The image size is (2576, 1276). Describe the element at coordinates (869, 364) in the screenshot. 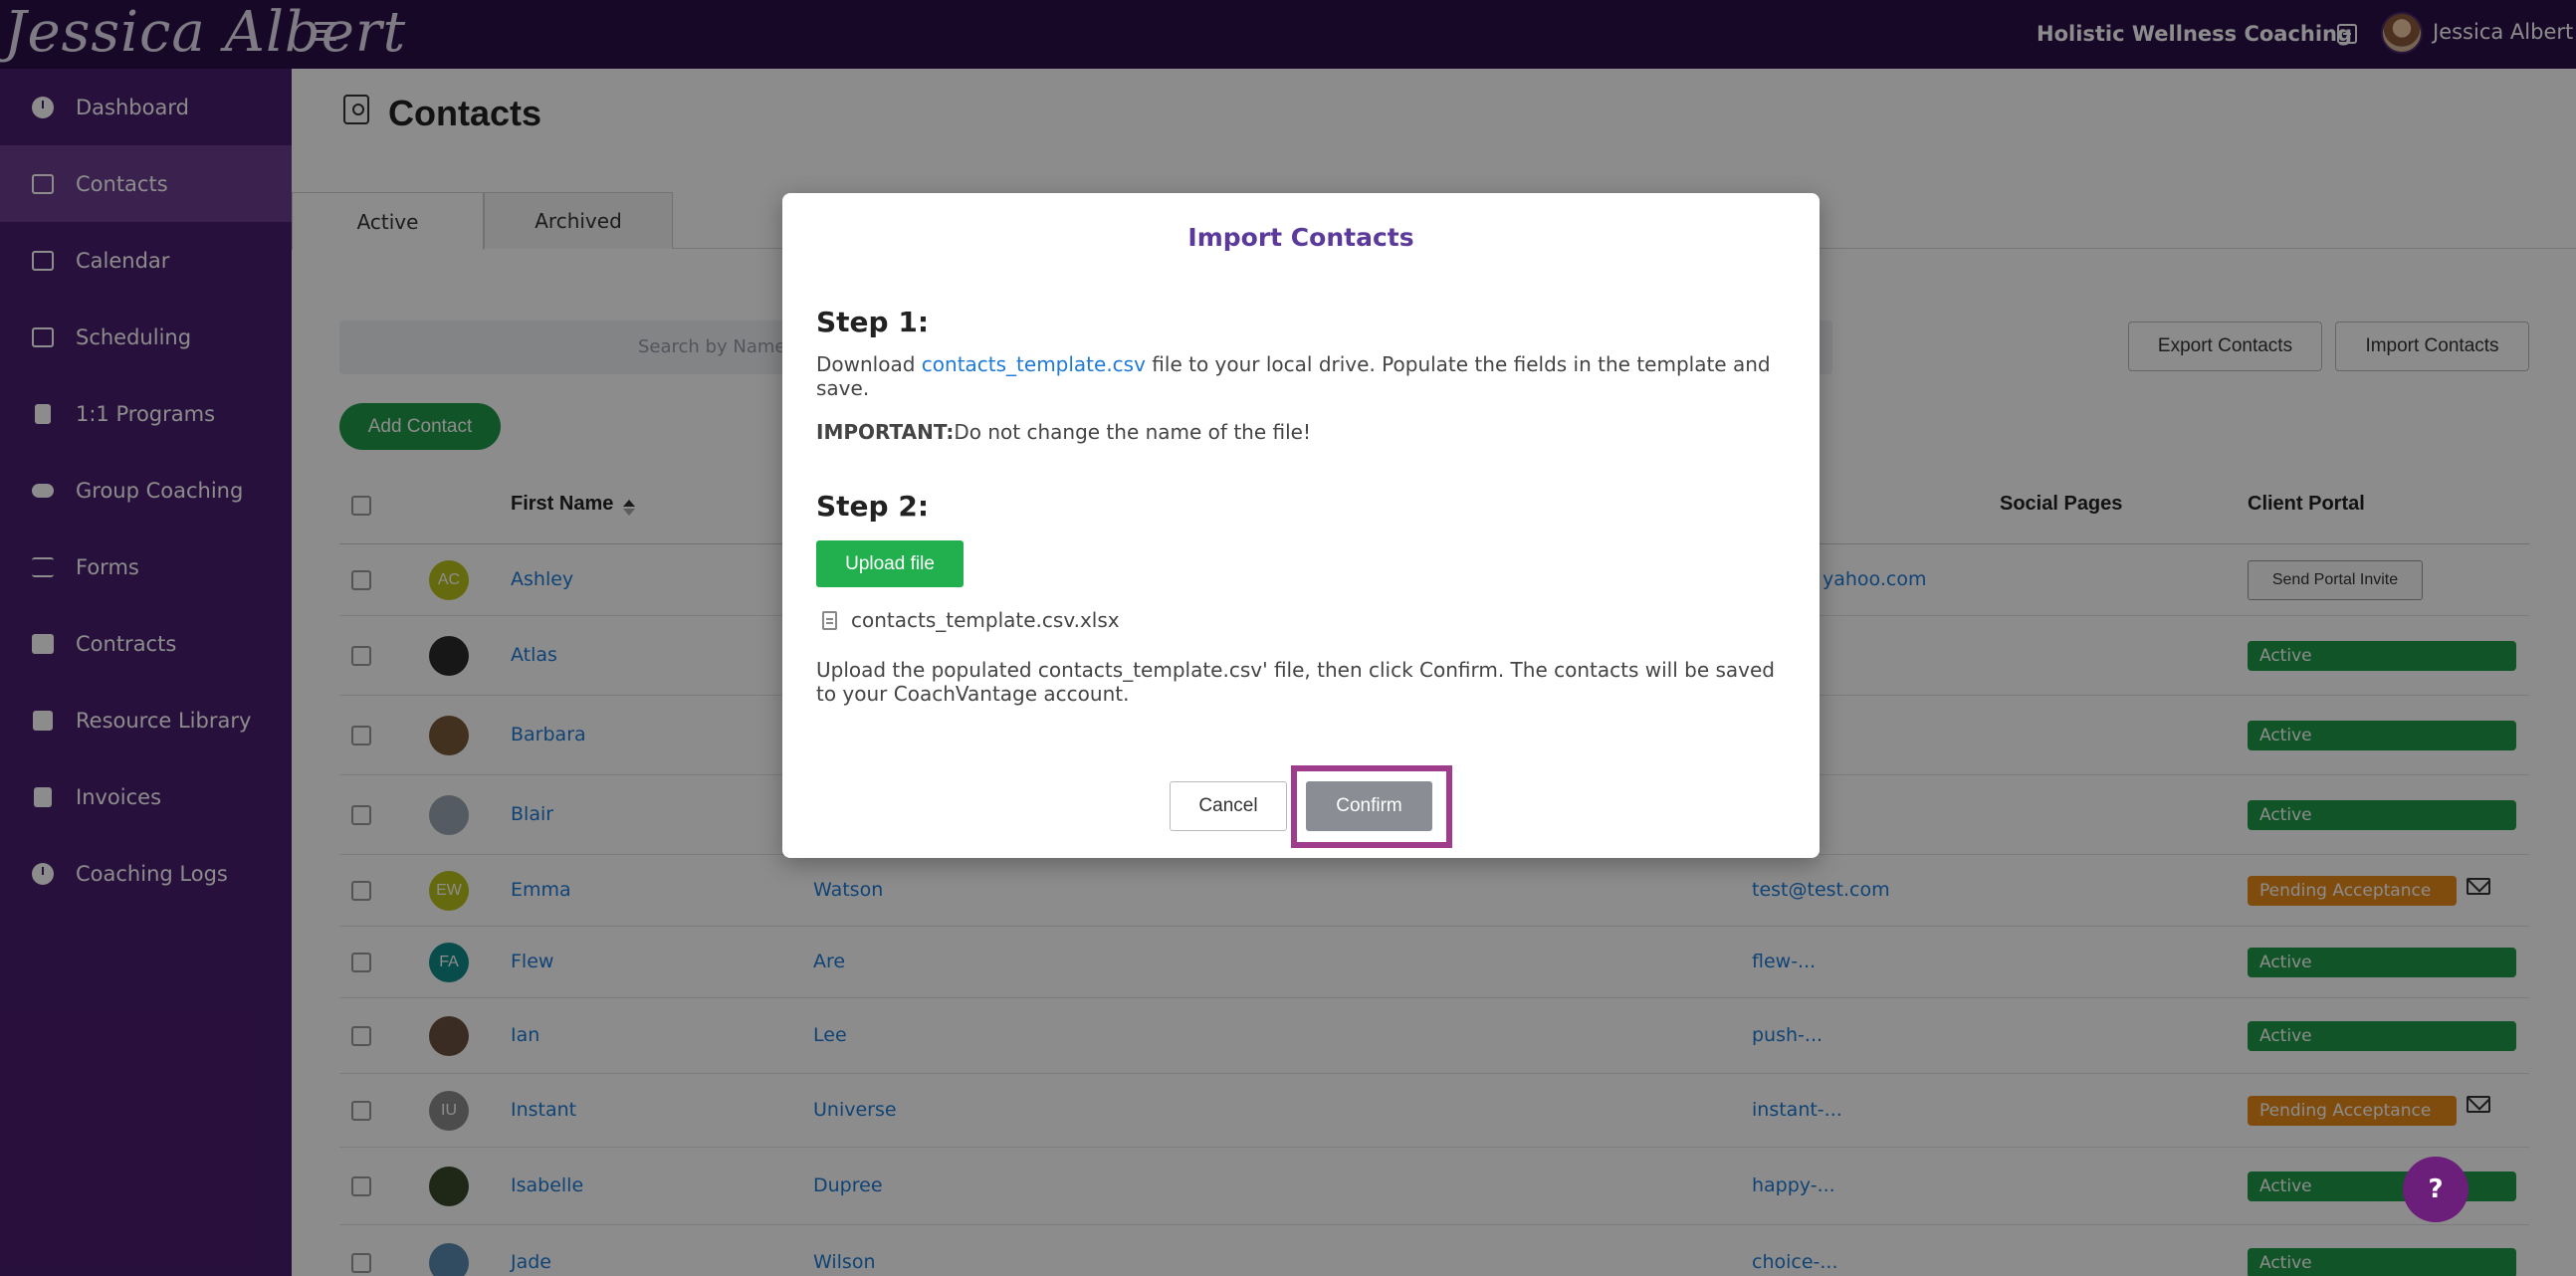

I see `step1-prefix: Download` at that location.